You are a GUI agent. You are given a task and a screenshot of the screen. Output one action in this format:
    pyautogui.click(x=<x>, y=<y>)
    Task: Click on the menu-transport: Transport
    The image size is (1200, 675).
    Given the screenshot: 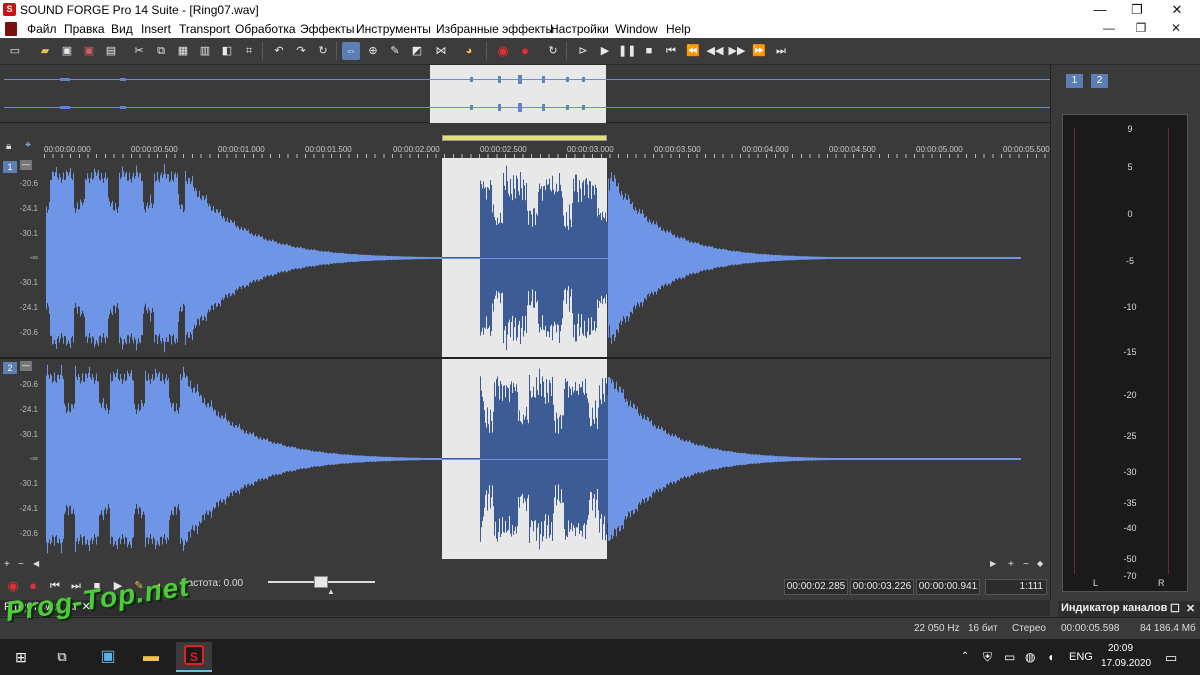 What is the action you would take?
    pyautogui.click(x=204, y=29)
    